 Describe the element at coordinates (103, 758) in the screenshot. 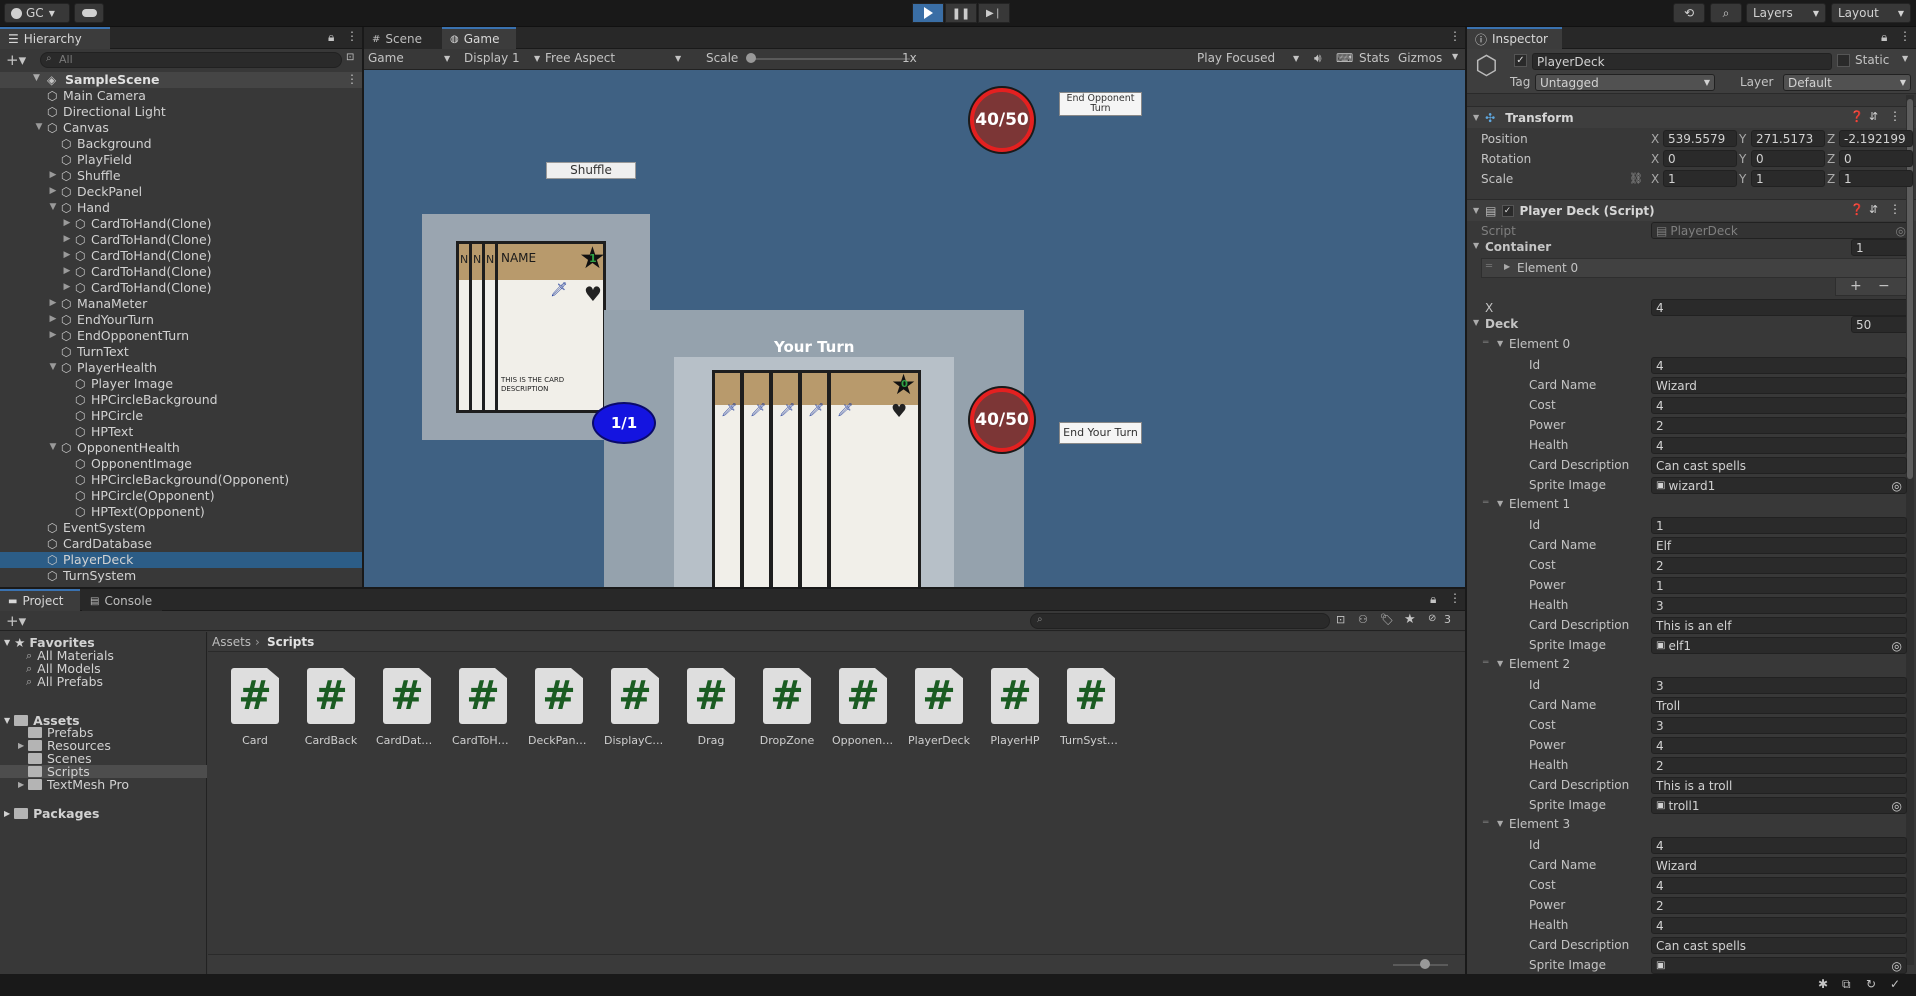

I see `asset-folder-item: Scenes` at that location.